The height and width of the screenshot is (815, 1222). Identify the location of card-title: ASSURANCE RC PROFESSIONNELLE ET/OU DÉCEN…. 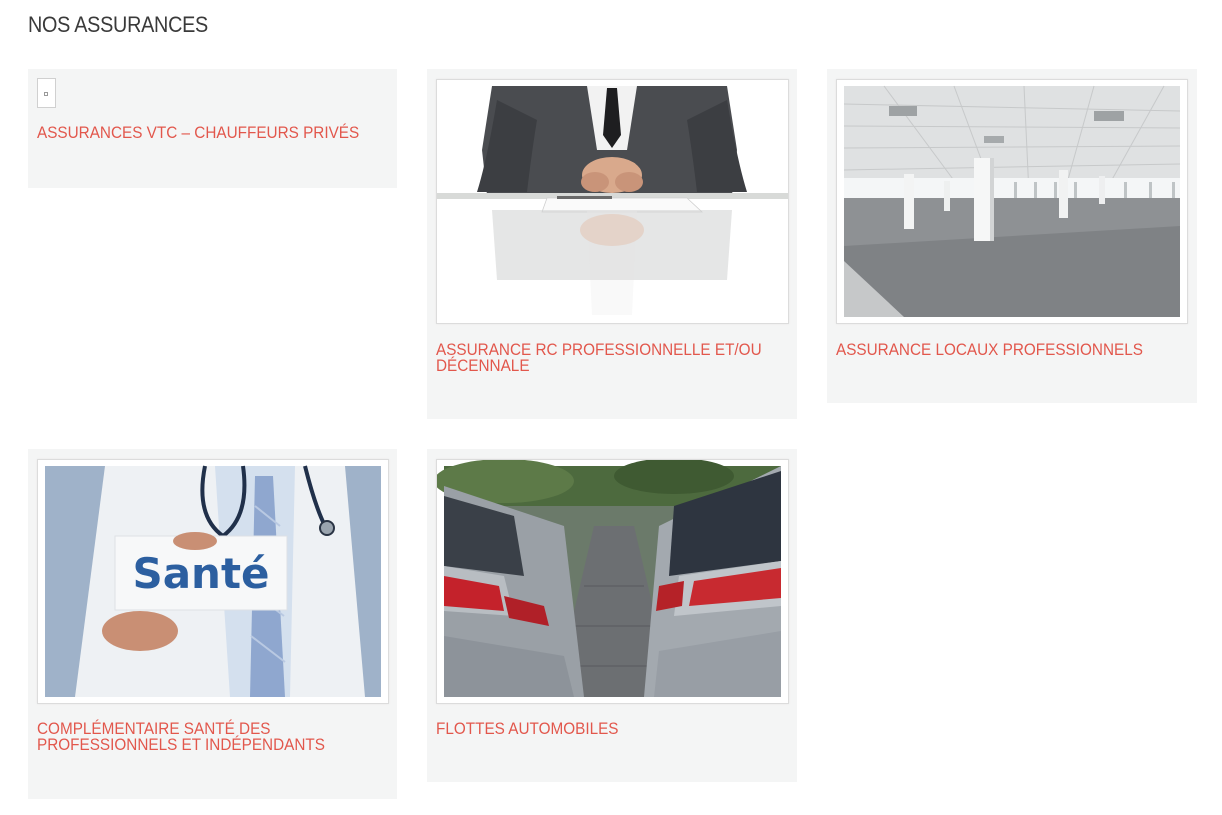
(619, 357).